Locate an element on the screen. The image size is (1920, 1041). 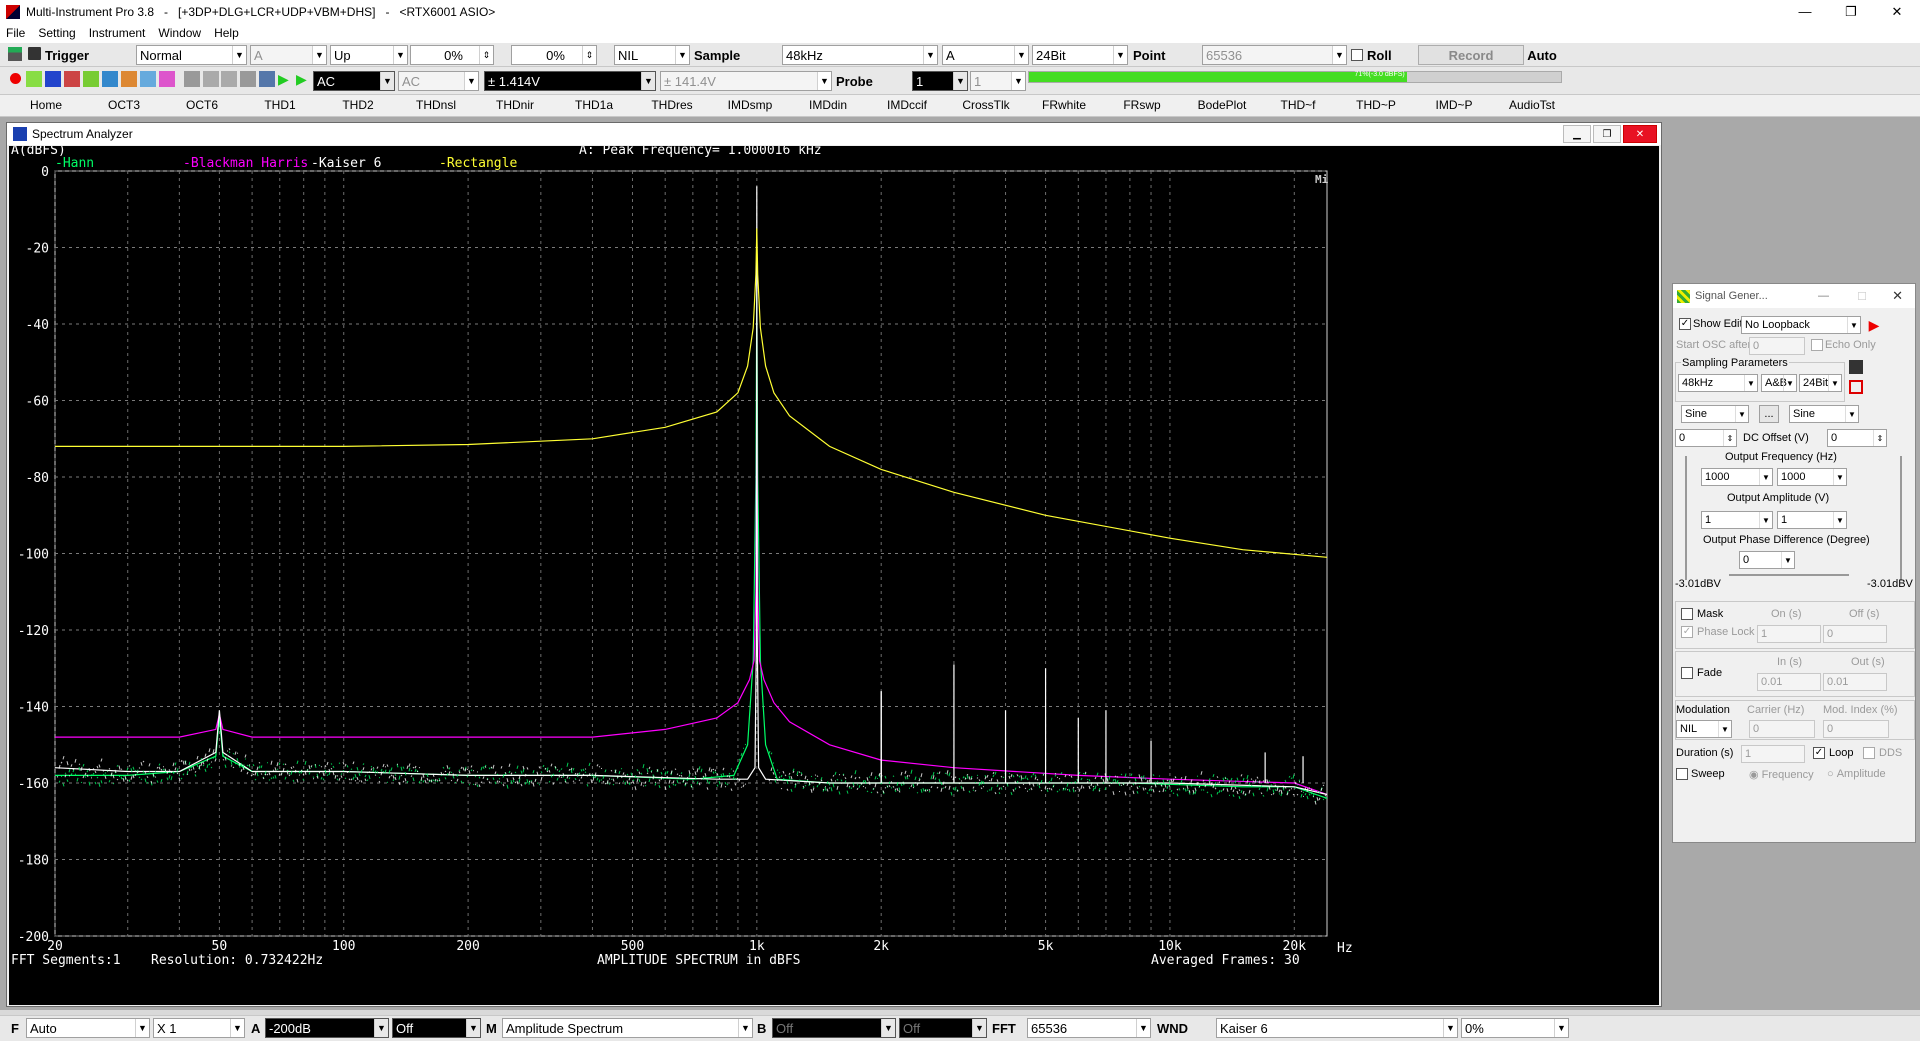
carrier-input: 0 is located at coordinates (1782, 729).